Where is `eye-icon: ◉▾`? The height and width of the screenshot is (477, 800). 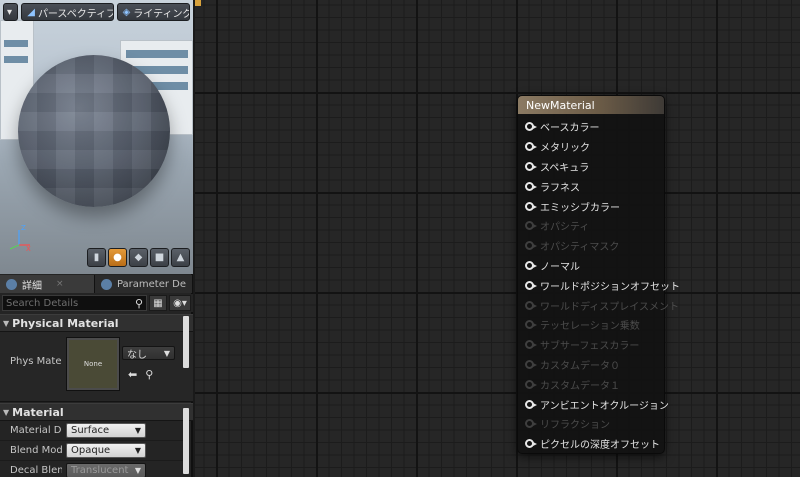
eye-icon: ◉▾ is located at coordinates (180, 303).